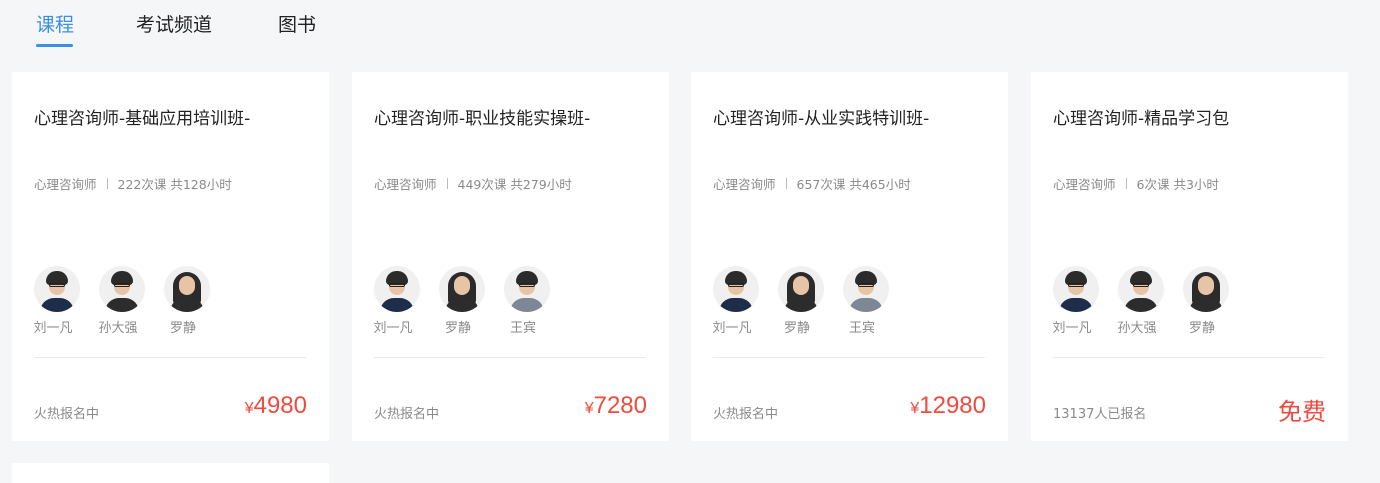 This screenshot has width=1380, height=483. I want to click on course-title: 心理咨询师-职业技能实操班-, so click(482, 116).